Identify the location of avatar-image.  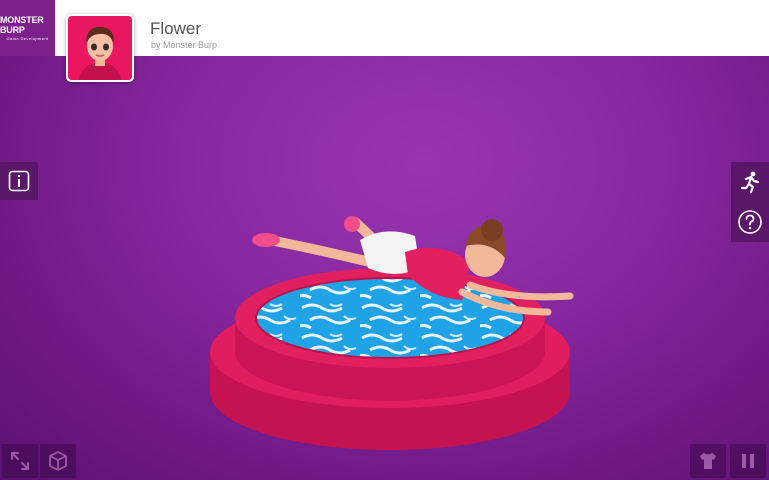
(100, 48).